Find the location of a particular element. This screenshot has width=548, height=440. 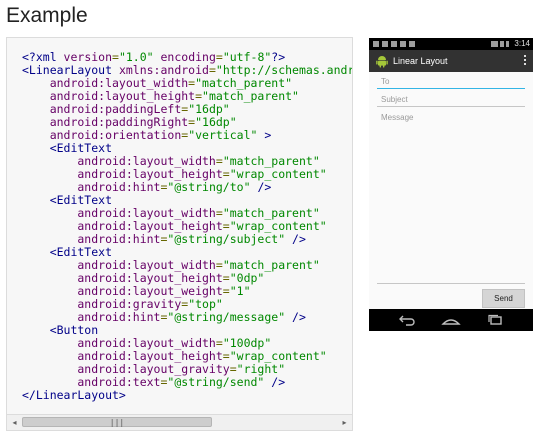

action-bar: Linear Layout is located at coordinates (451, 61).